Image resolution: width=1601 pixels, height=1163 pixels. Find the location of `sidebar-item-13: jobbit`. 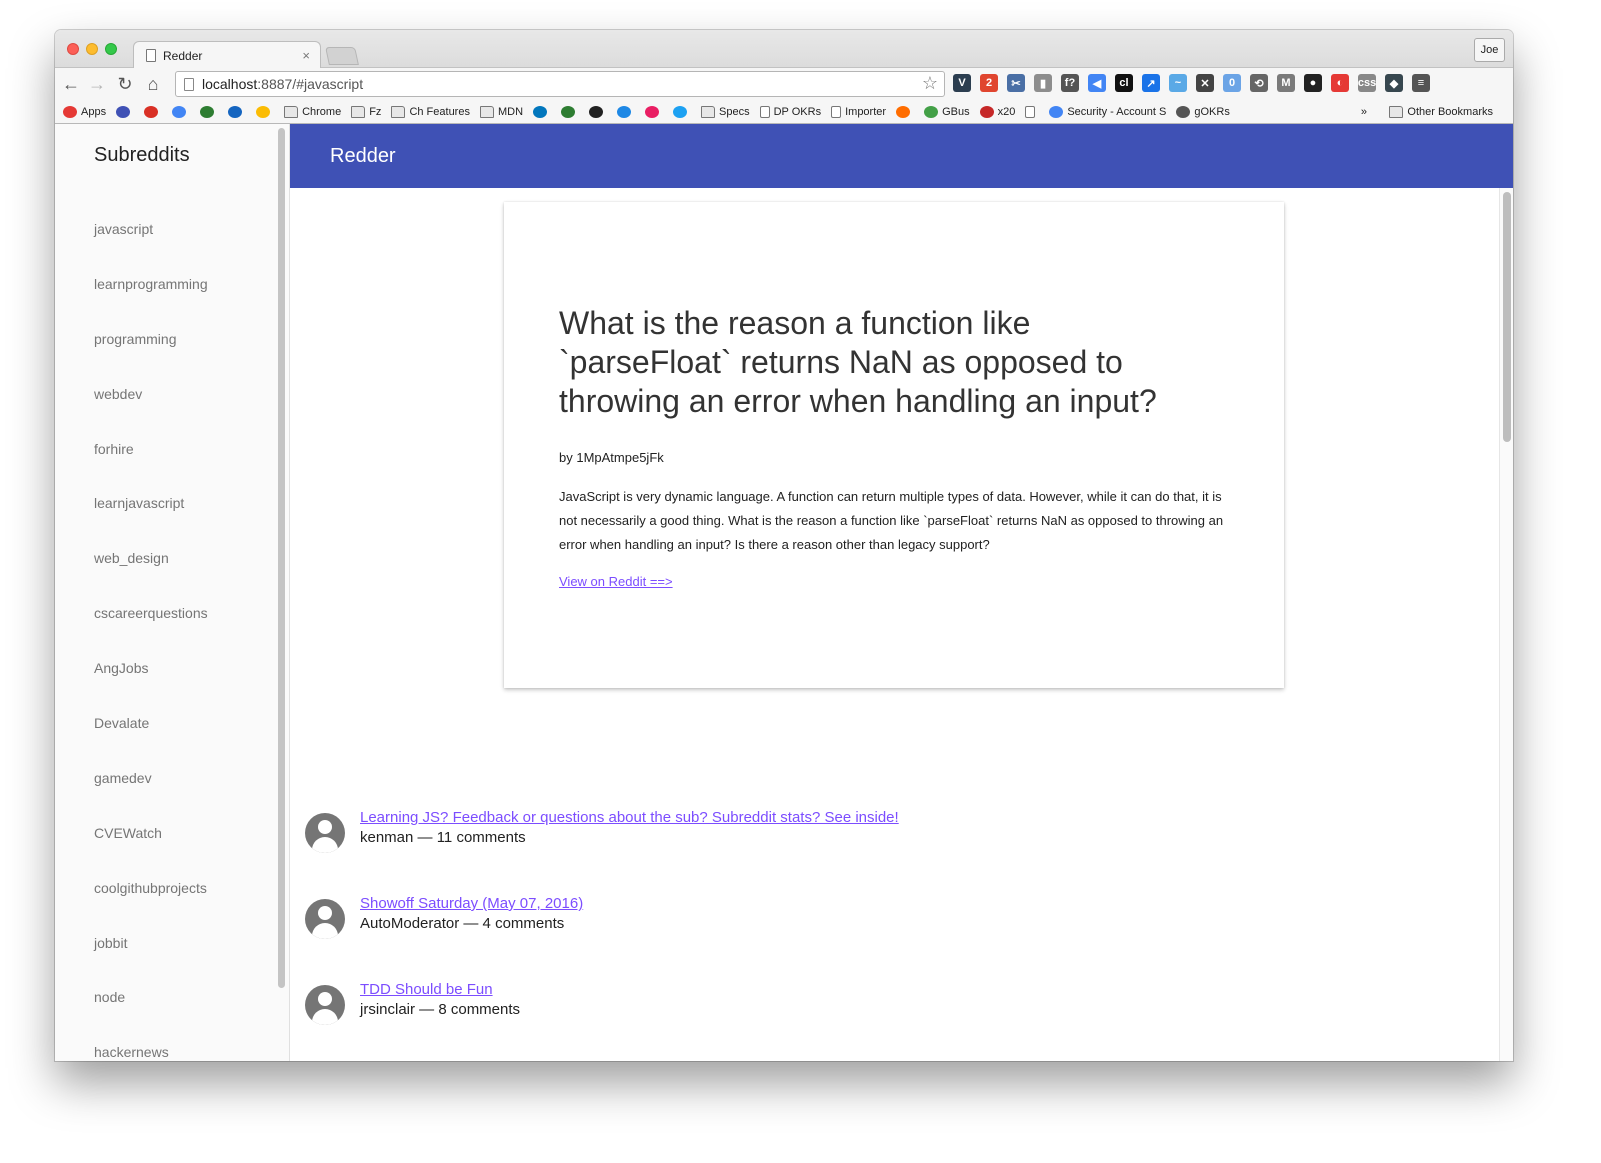

sidebar-item-13: jobbit is located at coordinates (151, 961).